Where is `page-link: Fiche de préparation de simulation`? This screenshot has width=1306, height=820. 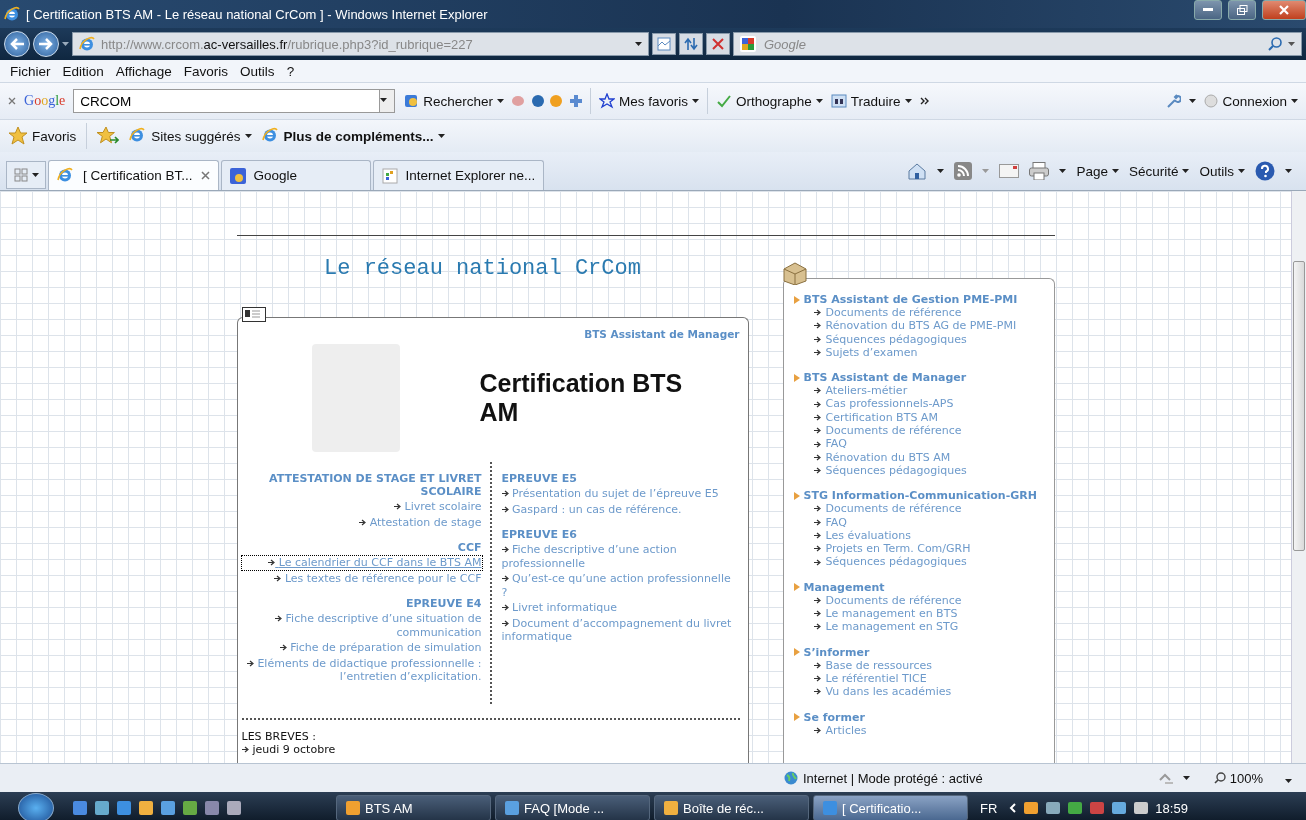 page-link: Fiche de préparation de simulation is located at coordinates (361, 648).